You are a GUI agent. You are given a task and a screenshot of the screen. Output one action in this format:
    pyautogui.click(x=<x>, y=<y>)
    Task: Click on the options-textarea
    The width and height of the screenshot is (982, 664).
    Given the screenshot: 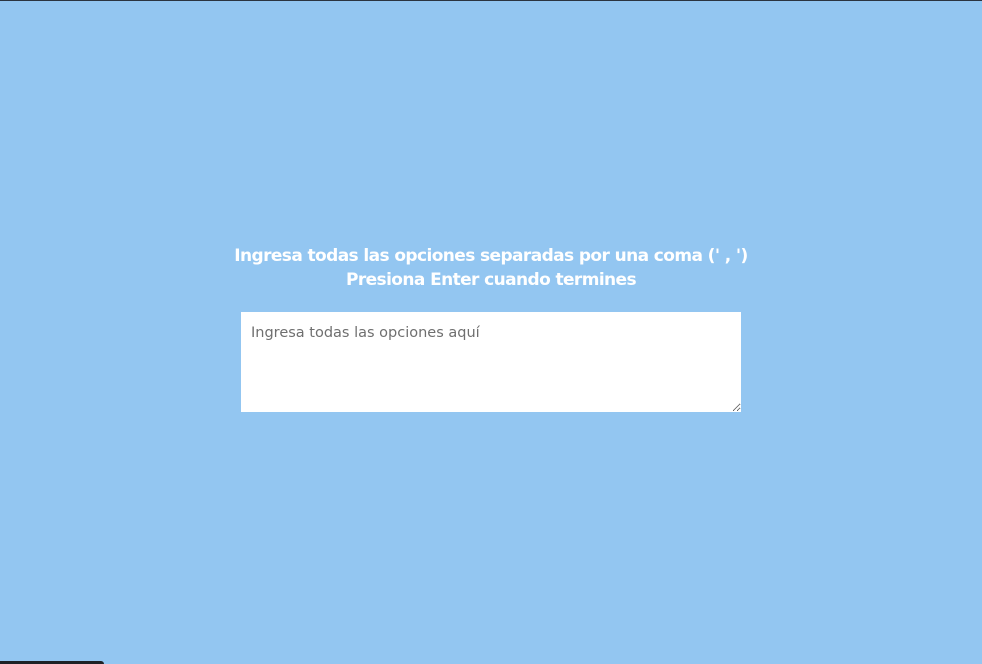 What is the action you would take?
    pyautogui.click(x=491, y=362)
    